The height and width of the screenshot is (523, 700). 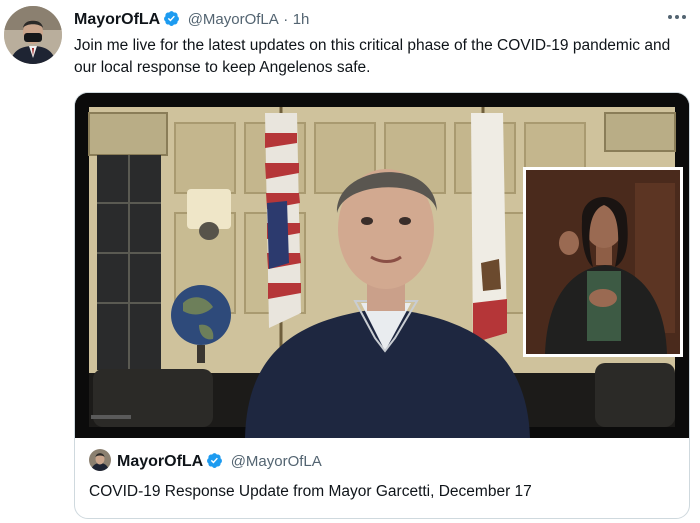 I want to click on quoted-tweet-header: MayorOfLA @MayorOfLA, so click(x=205, y=461).